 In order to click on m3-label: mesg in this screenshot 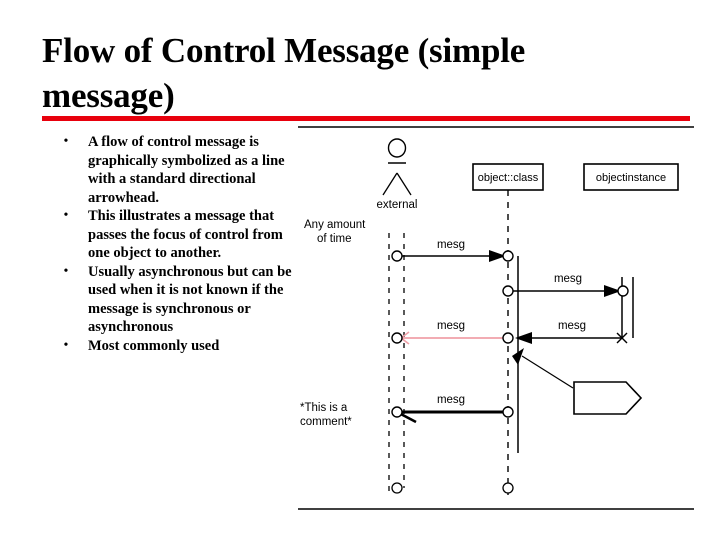, I will do `click(451, 326)`.